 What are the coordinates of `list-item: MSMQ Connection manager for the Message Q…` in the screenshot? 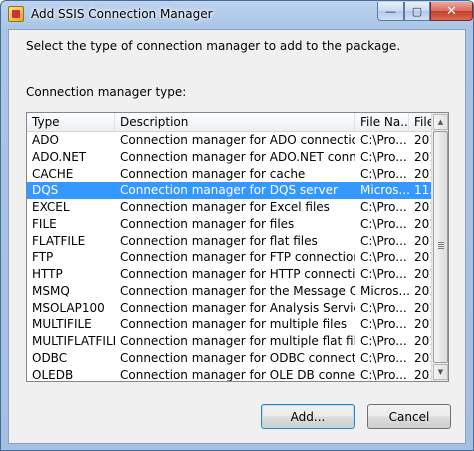 It's located at (233, 291).